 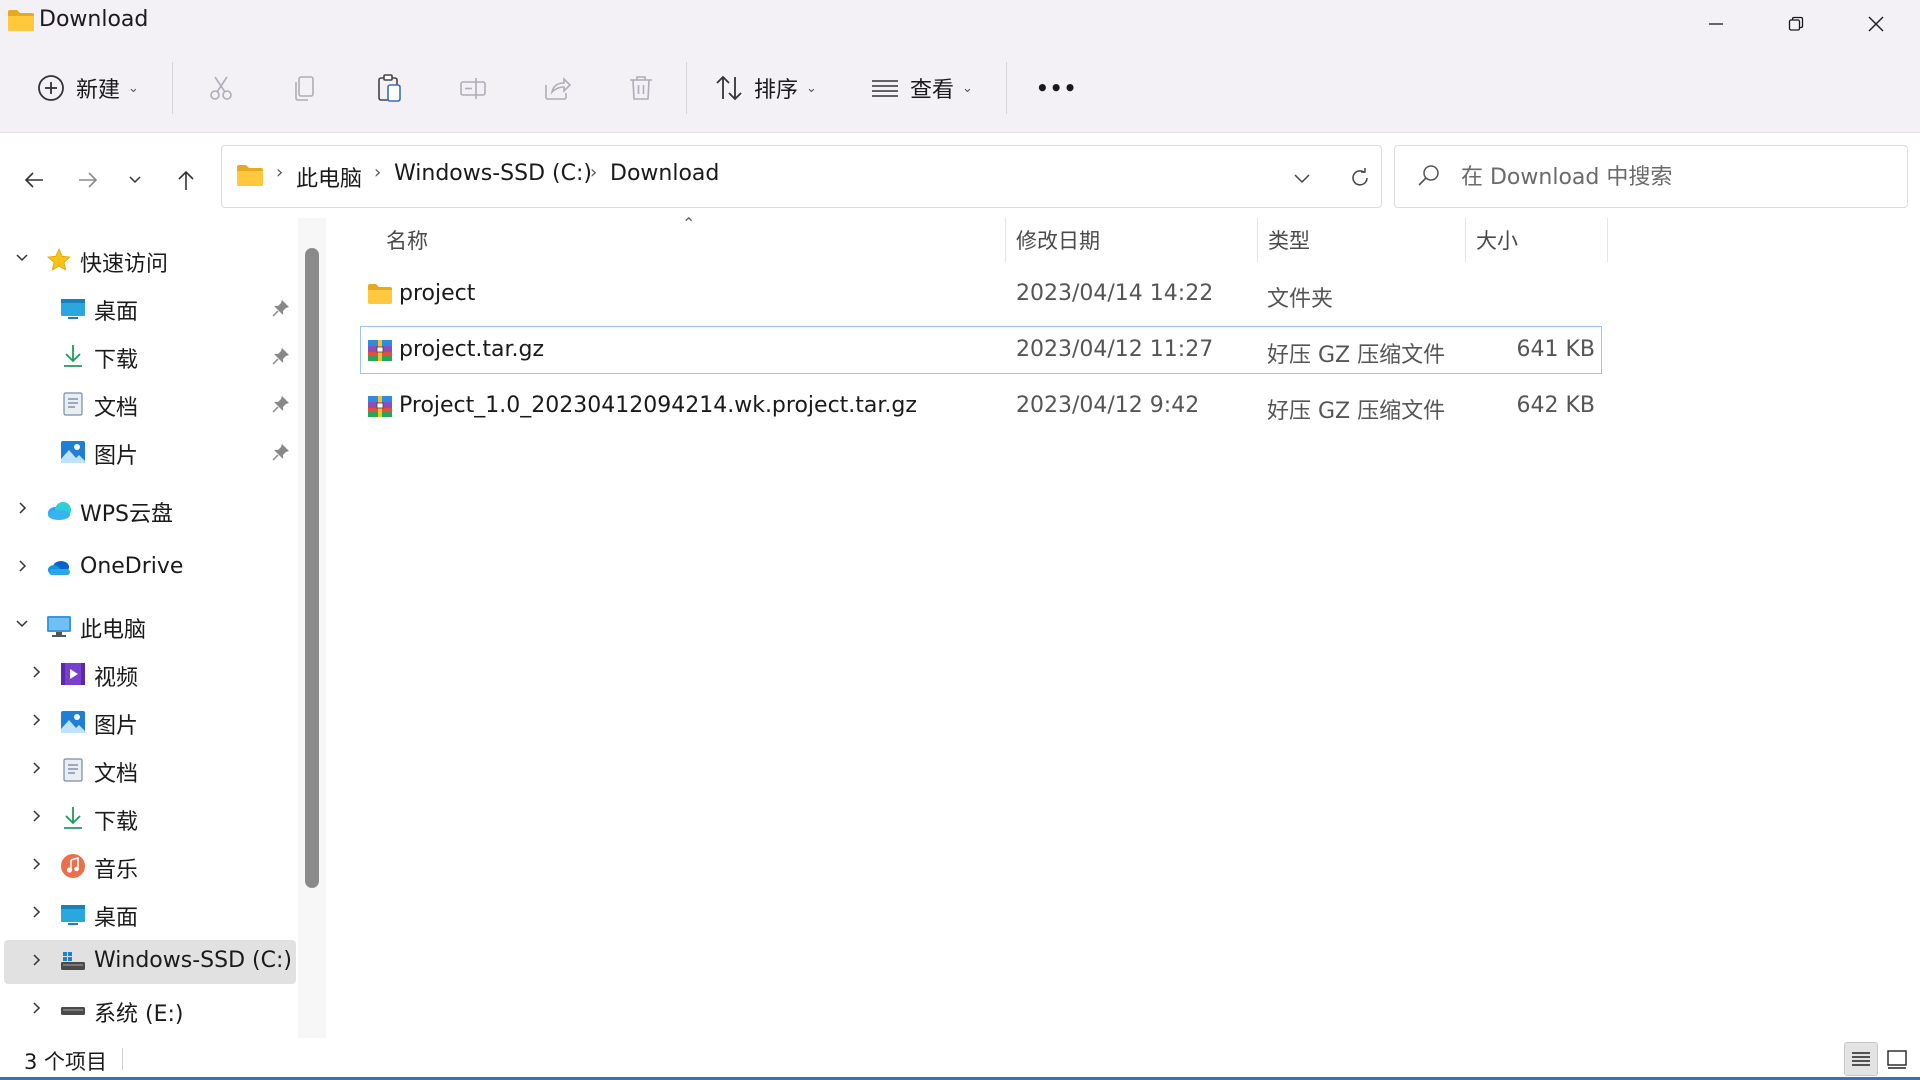 What do you see at coordinates (601, 240) in the screenshot?
I see `column-header-name: 名称` at bounding box center [601, 240].